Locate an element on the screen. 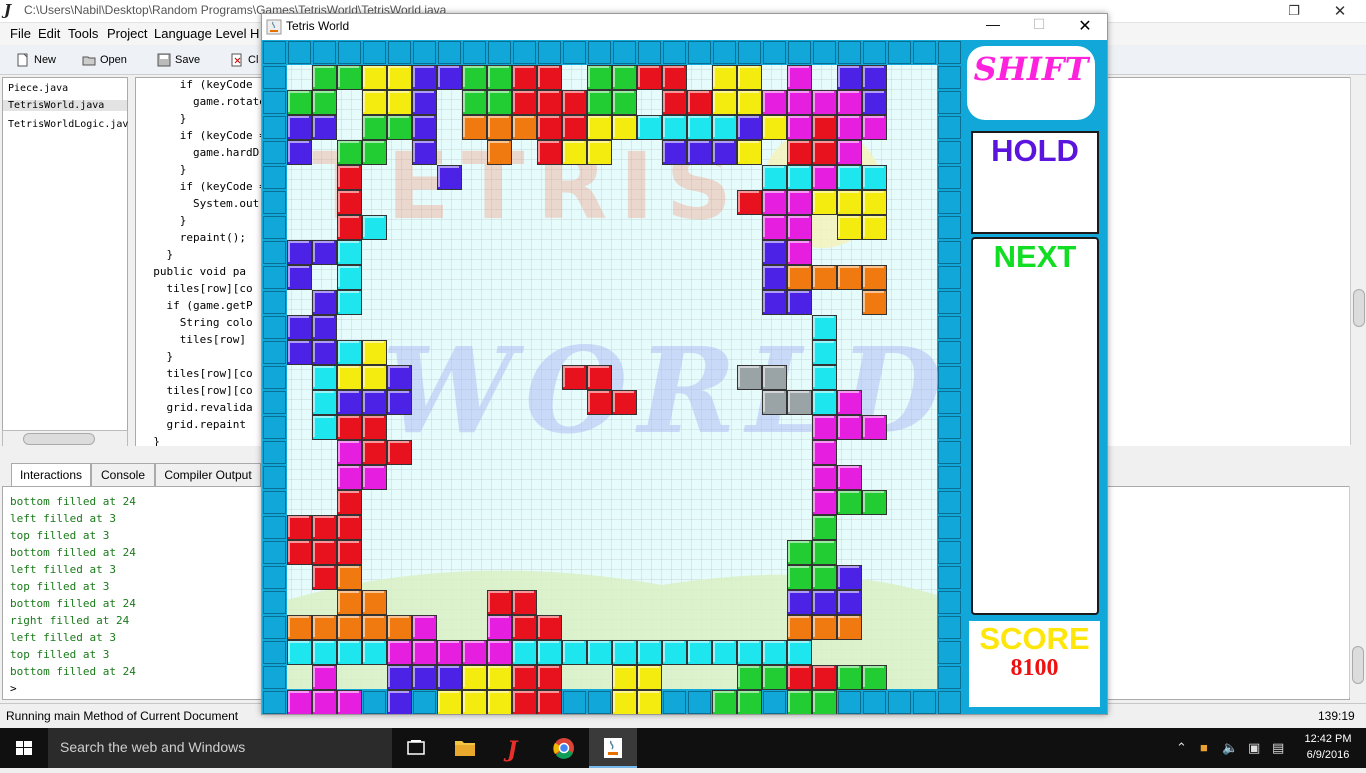 The height and width of the screenshot is (773, 1366). menu-file: File is located at coordinates (20, 33).